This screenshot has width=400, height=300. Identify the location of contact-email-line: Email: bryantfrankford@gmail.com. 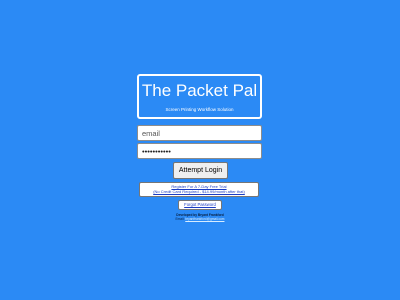
(200, 219).